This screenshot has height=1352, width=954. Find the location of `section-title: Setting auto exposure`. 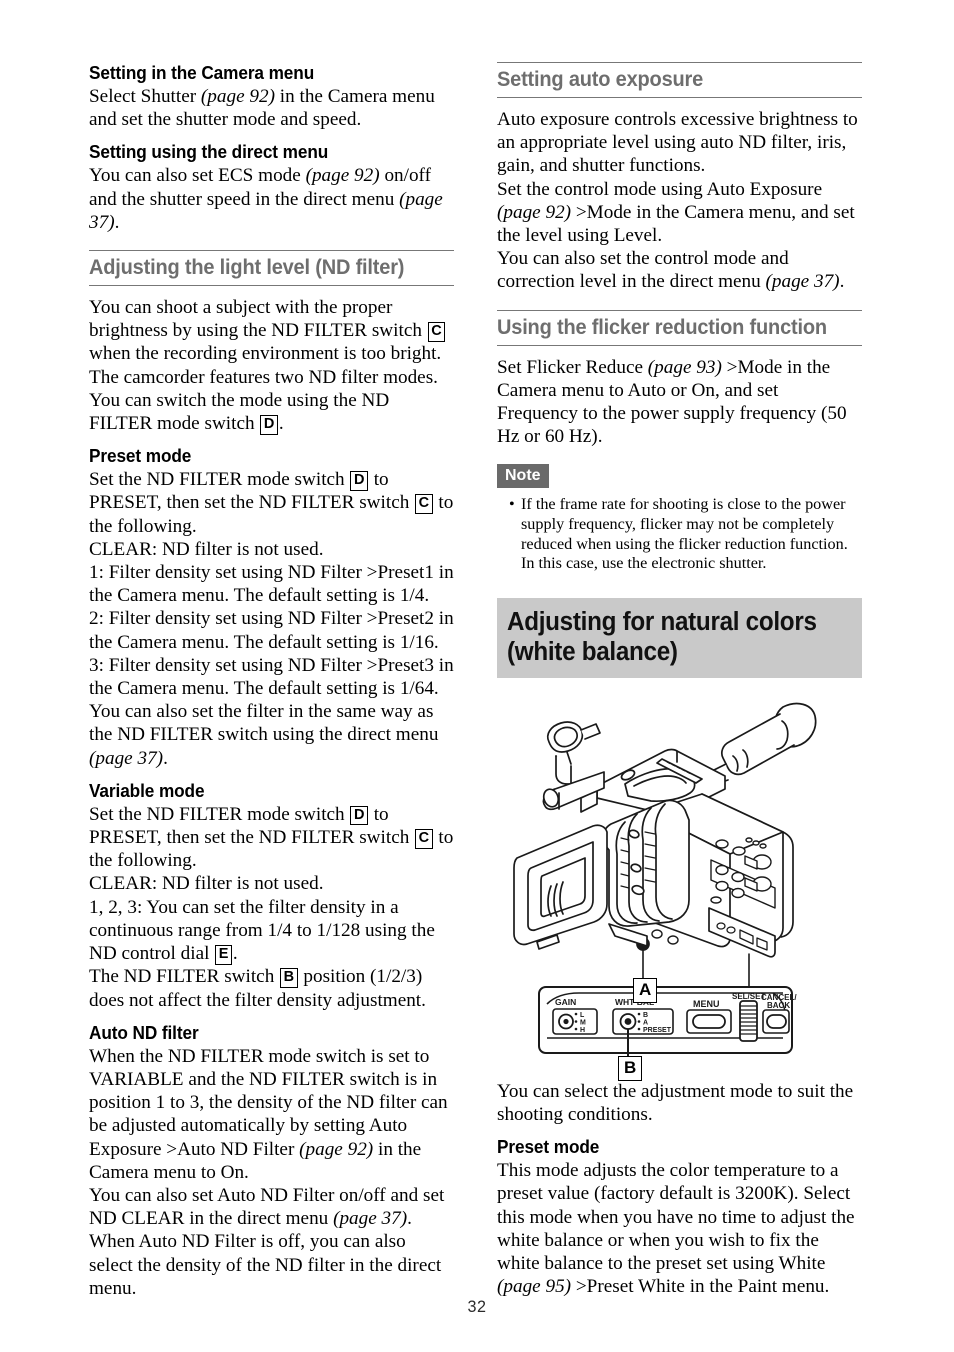

section-title: Setting auto exposure is located at coordinates (600, 79).